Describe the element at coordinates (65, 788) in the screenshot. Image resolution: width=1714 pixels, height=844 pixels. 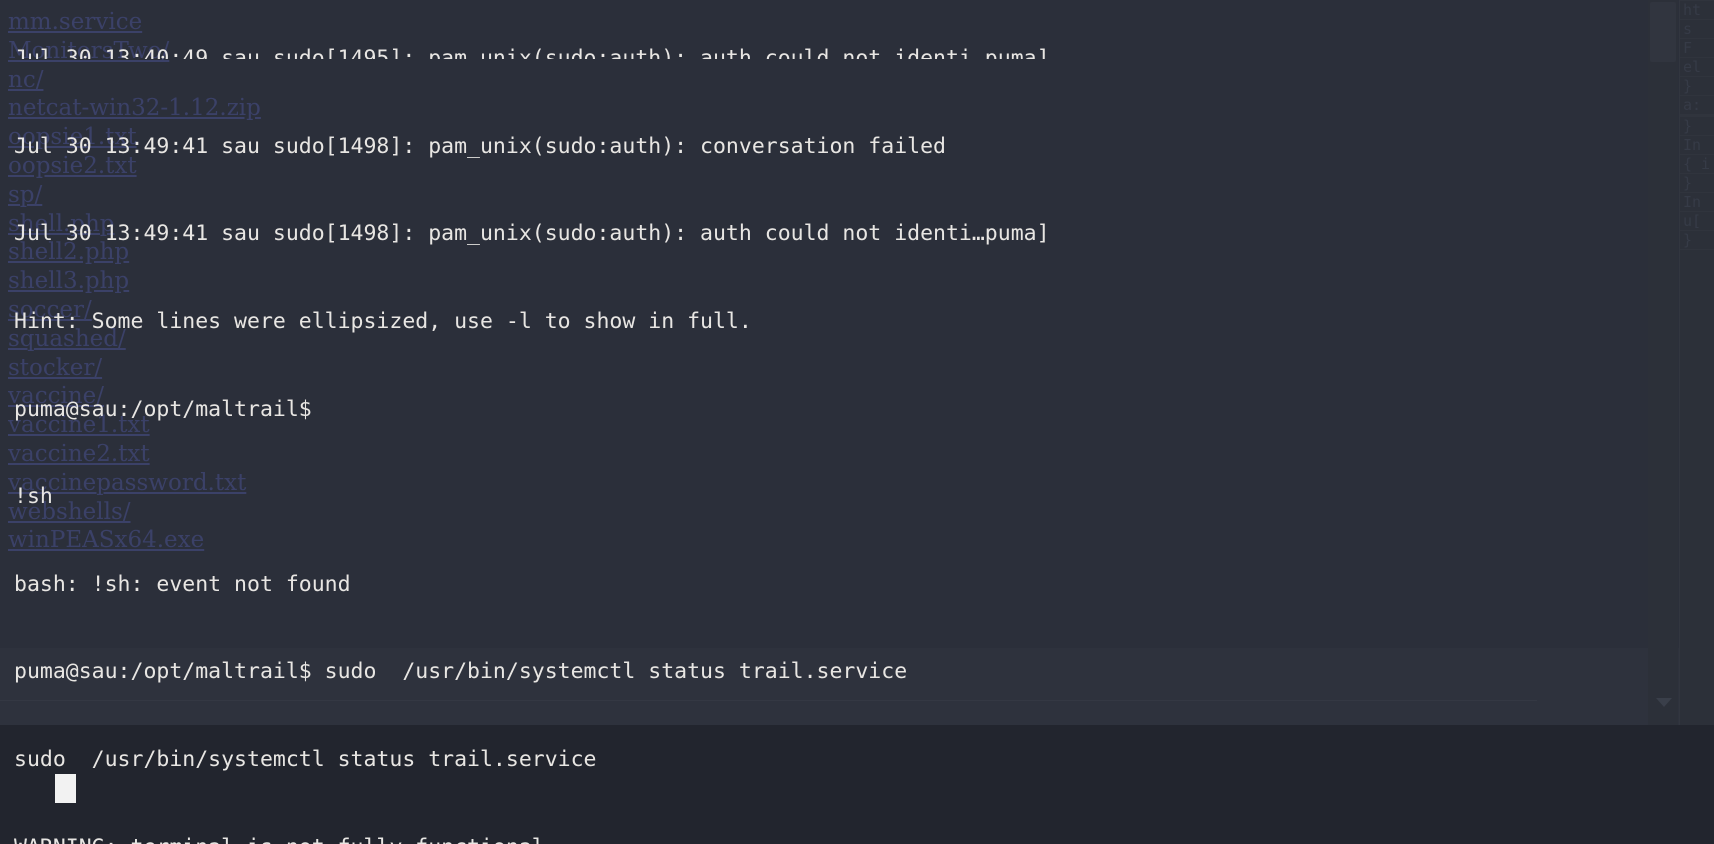
I see `terminal-cursor` at that location.